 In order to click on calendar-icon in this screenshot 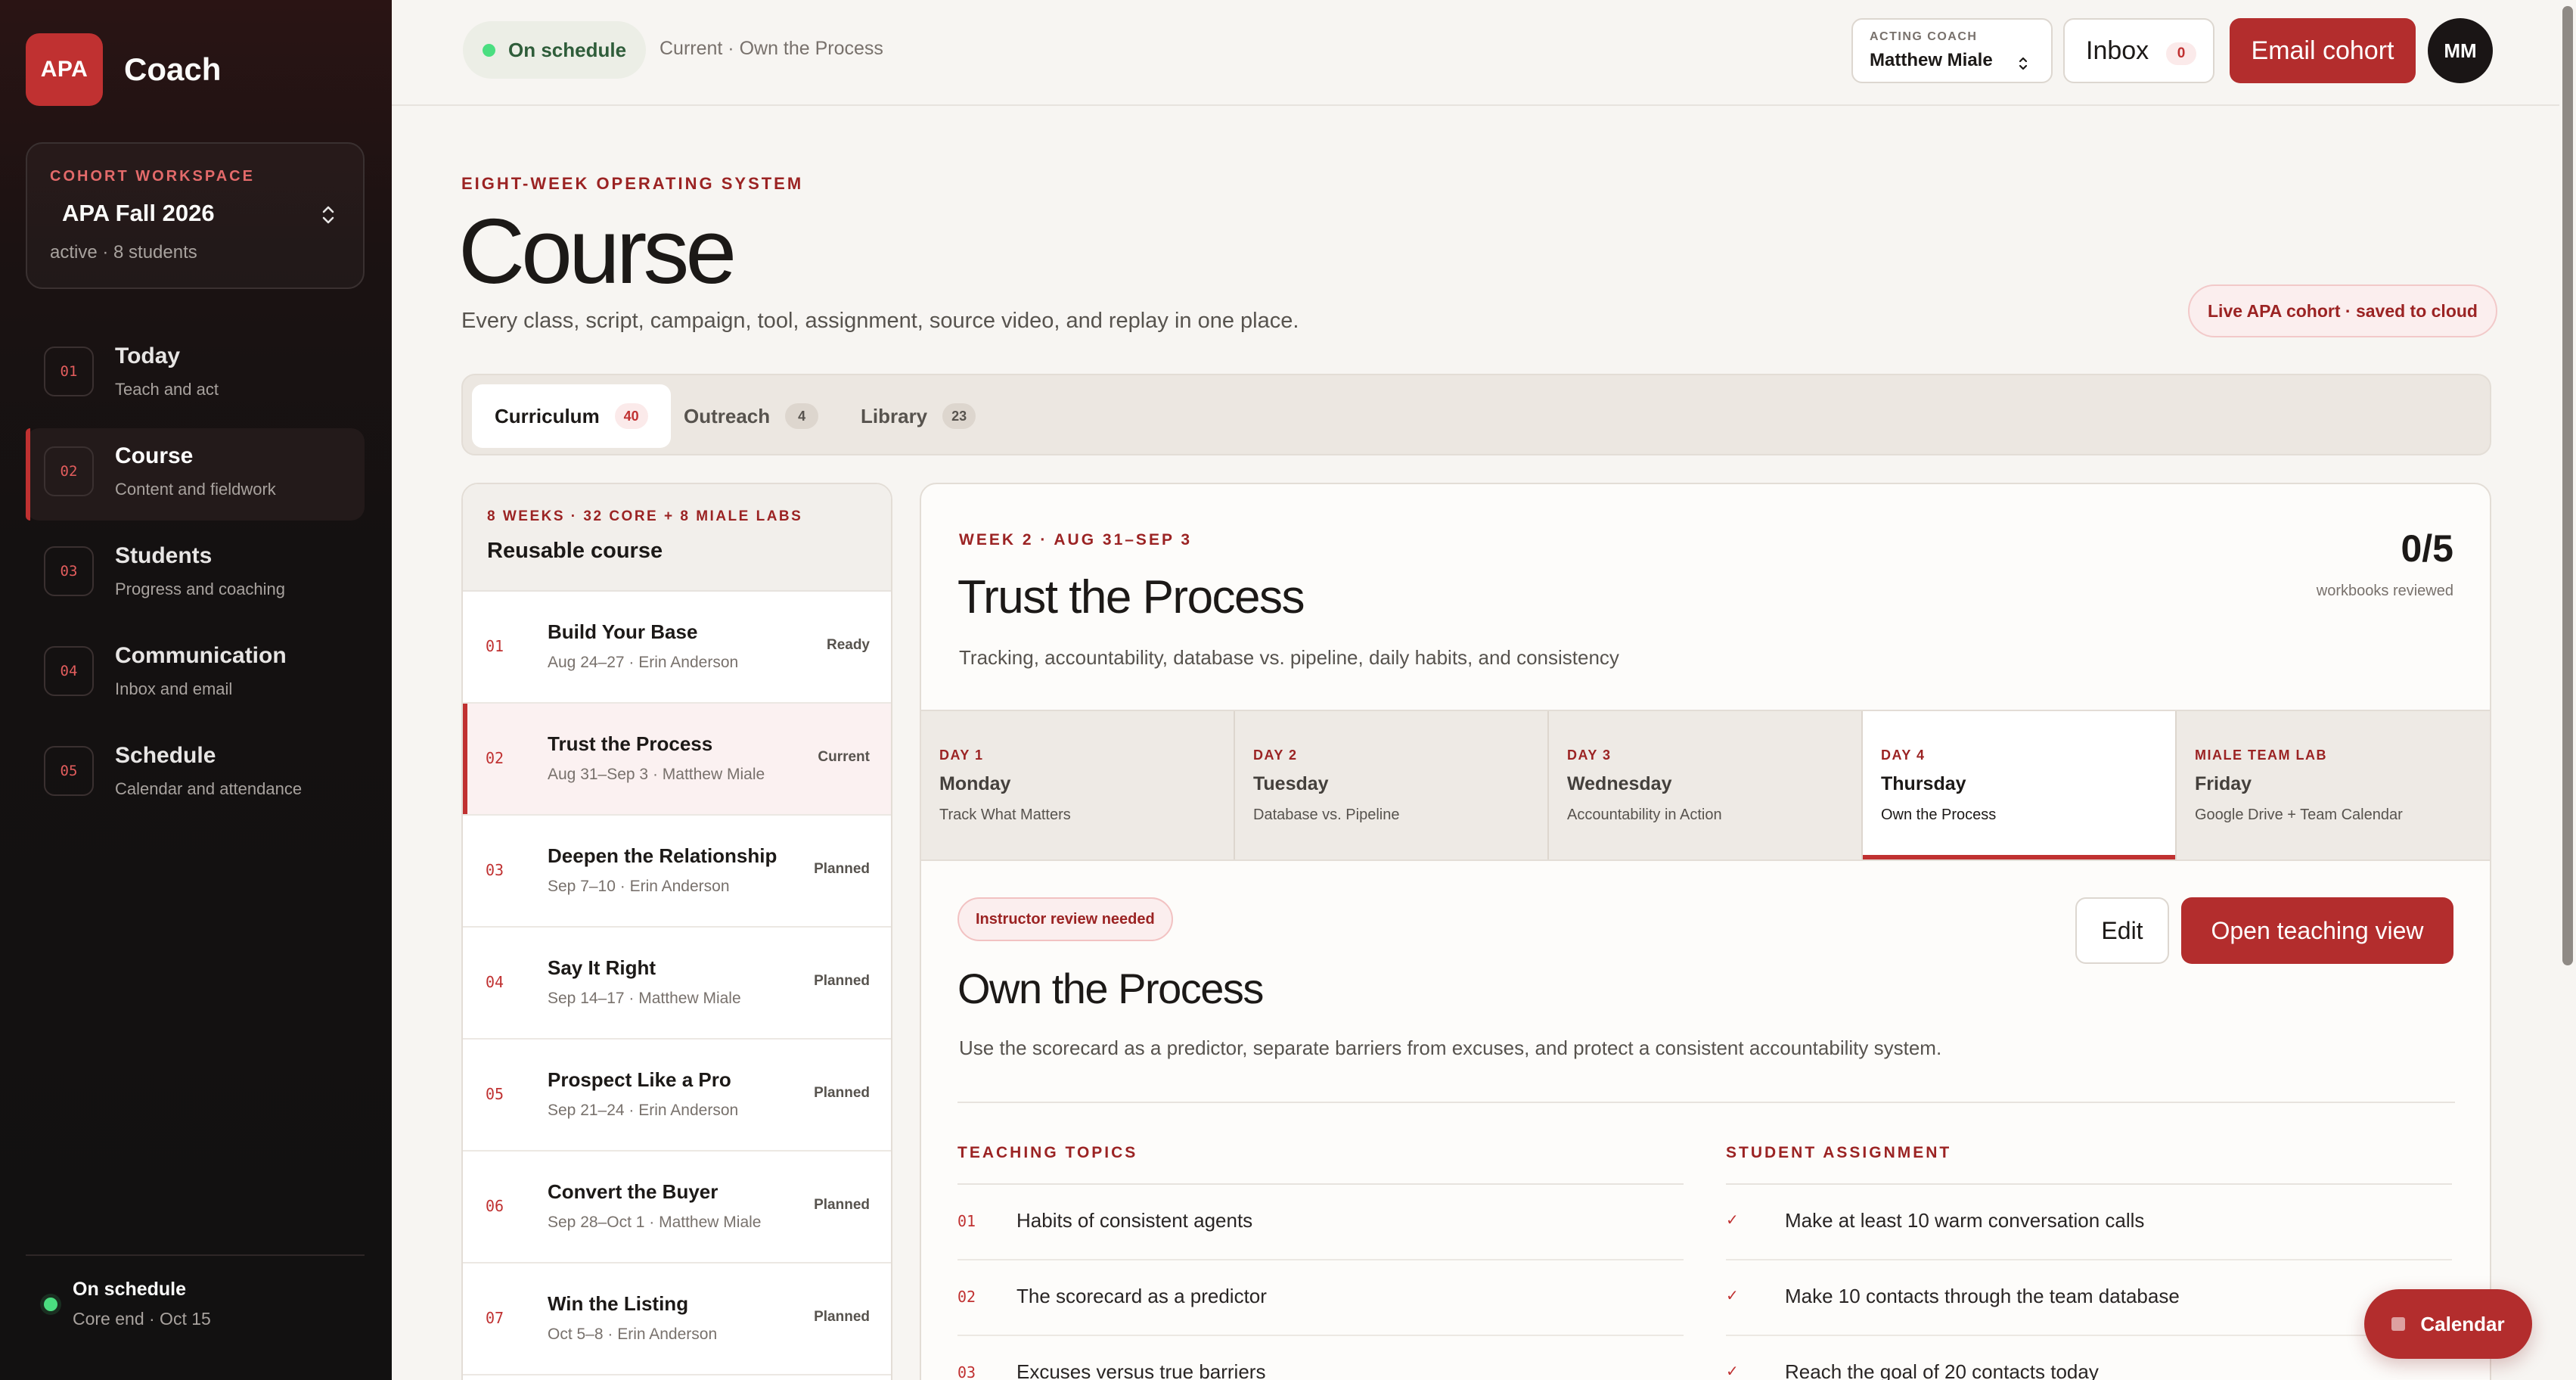, I will do `click(2398, 1324)`.